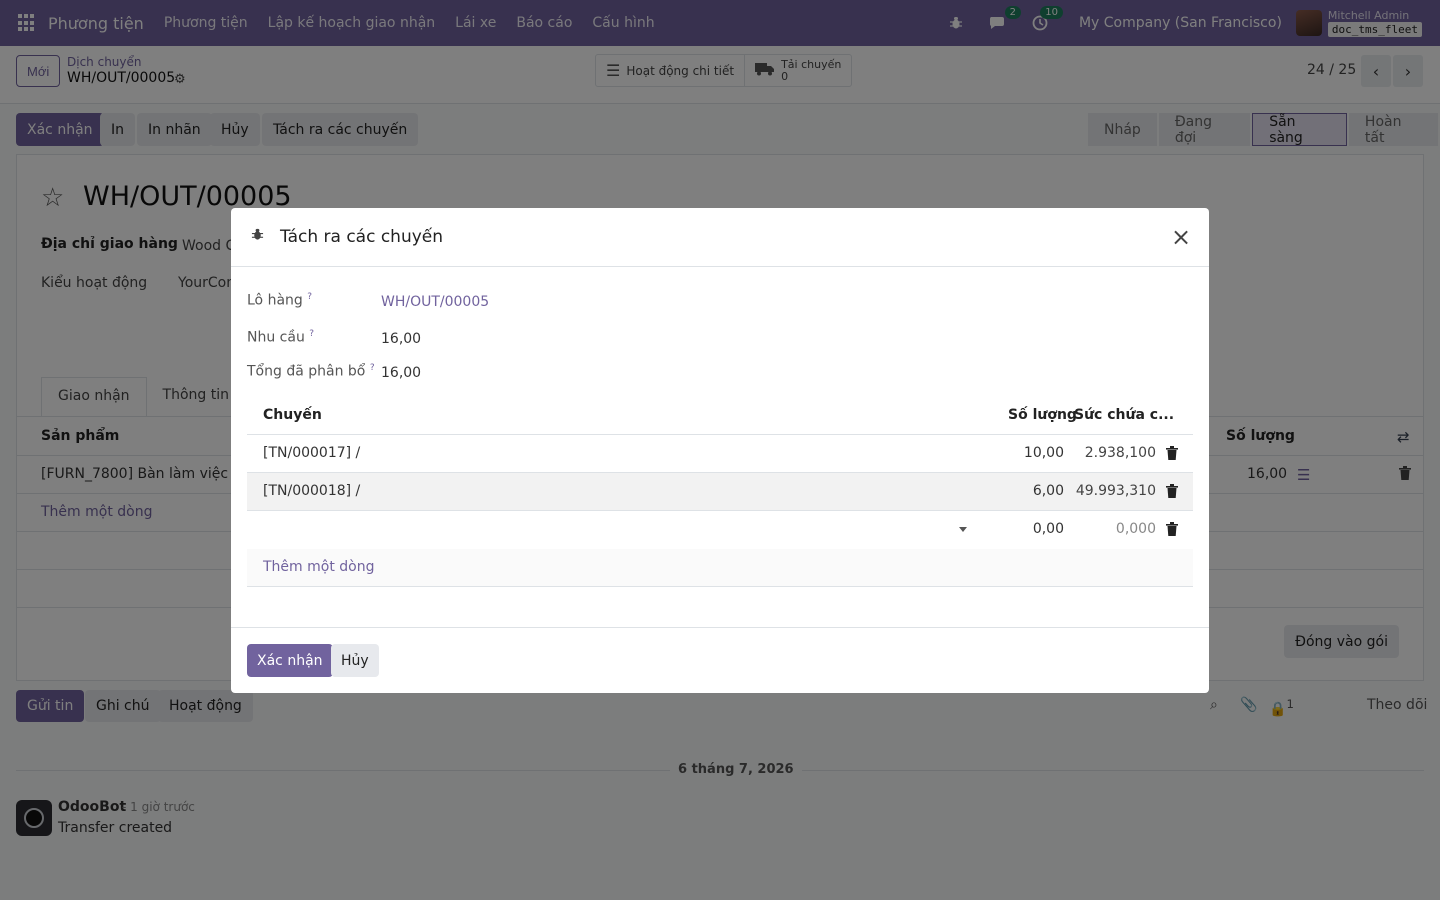 The width and height of the screenshot is (1440, 900). What do you see at coordinates (1025, 453) in the screenshot?
I see `trip-quantity: 10,00` at bounding box center [1025, 453].